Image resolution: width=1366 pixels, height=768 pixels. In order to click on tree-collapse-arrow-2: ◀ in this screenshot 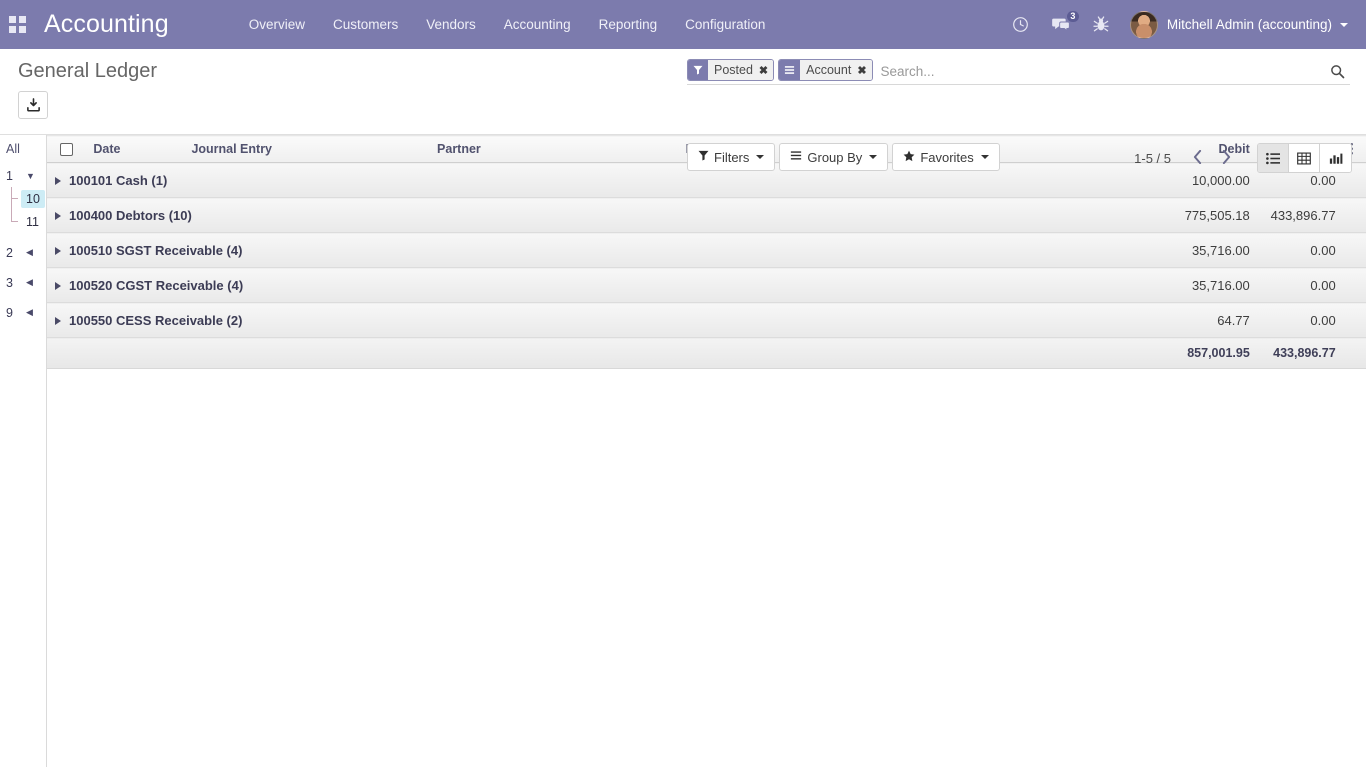, I will do `click(29, 252)`.